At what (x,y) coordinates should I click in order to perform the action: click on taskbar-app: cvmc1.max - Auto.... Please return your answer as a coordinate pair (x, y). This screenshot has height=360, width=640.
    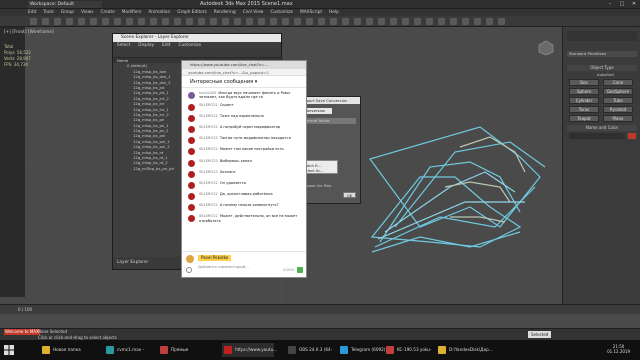
    Looking at the image, I should click on (130, 350).